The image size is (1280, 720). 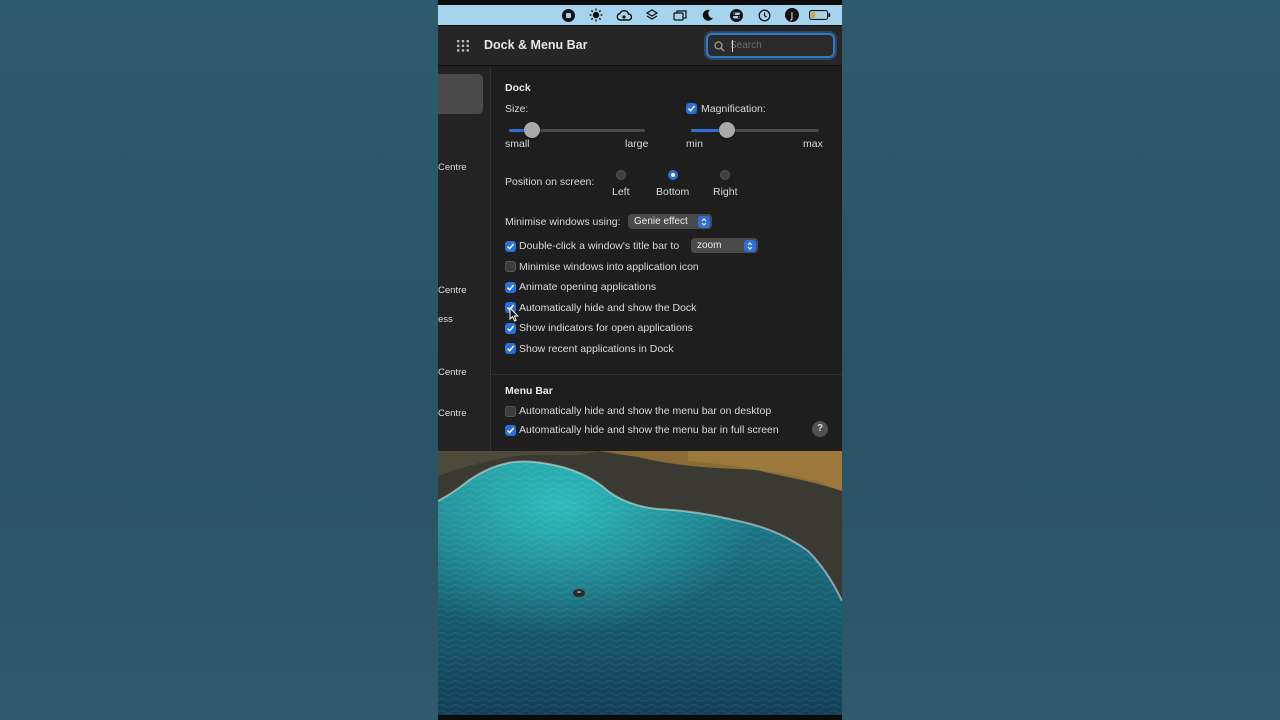 What do you see at coordinates (820, 15) in the screenshot?
I see `battery-icon` at bounding box center [820, 15].